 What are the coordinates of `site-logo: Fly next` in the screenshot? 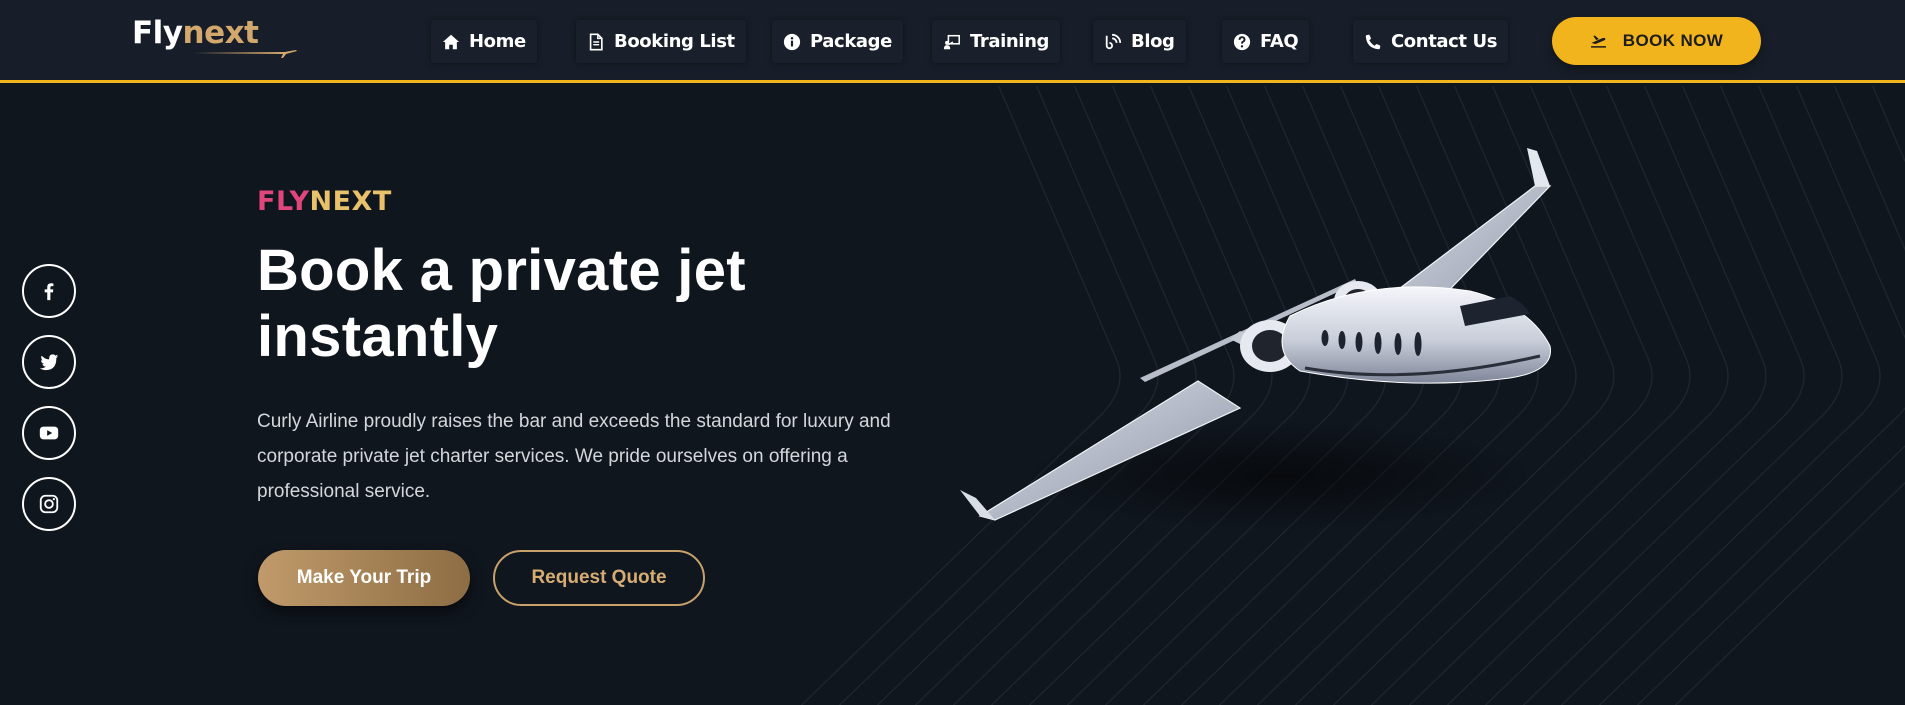 It's located at (214, 36).